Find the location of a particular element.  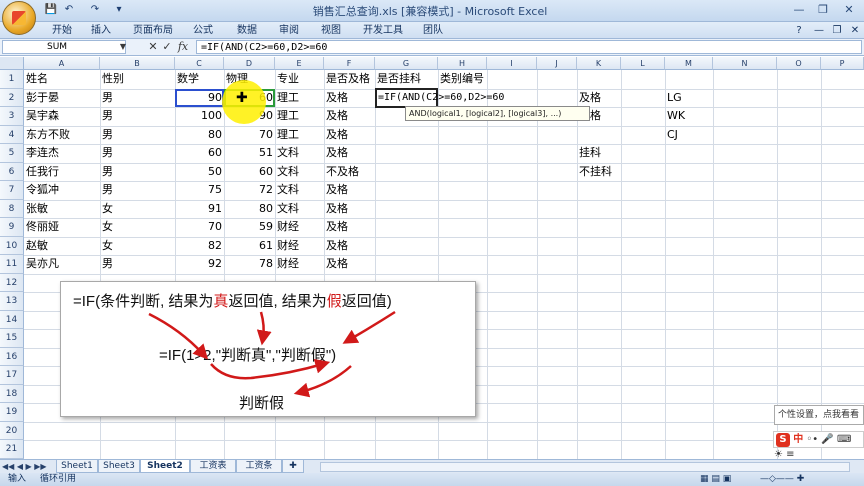

column-header-b: B is located at coordinates (137, 63).